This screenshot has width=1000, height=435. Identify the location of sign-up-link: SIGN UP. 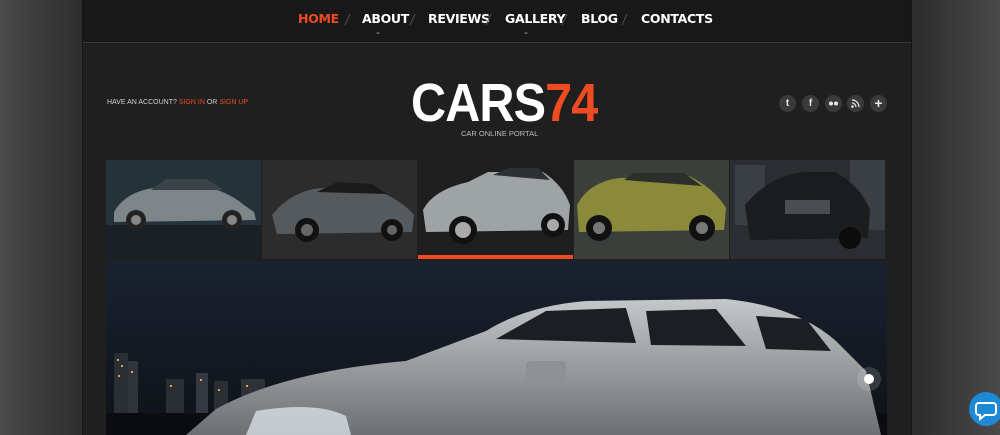
(233, 102).